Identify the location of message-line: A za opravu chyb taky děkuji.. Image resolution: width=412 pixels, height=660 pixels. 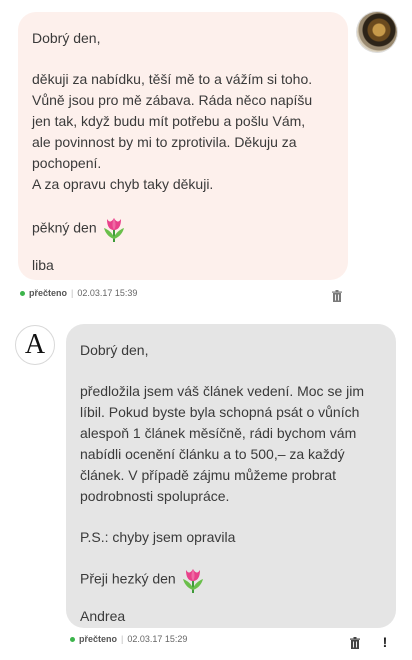
(123, 184).